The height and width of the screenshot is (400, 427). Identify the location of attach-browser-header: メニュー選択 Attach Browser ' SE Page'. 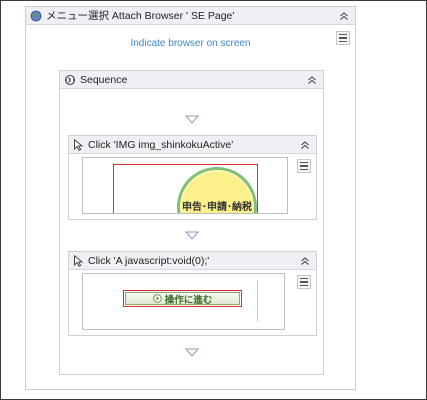
(190, 16).